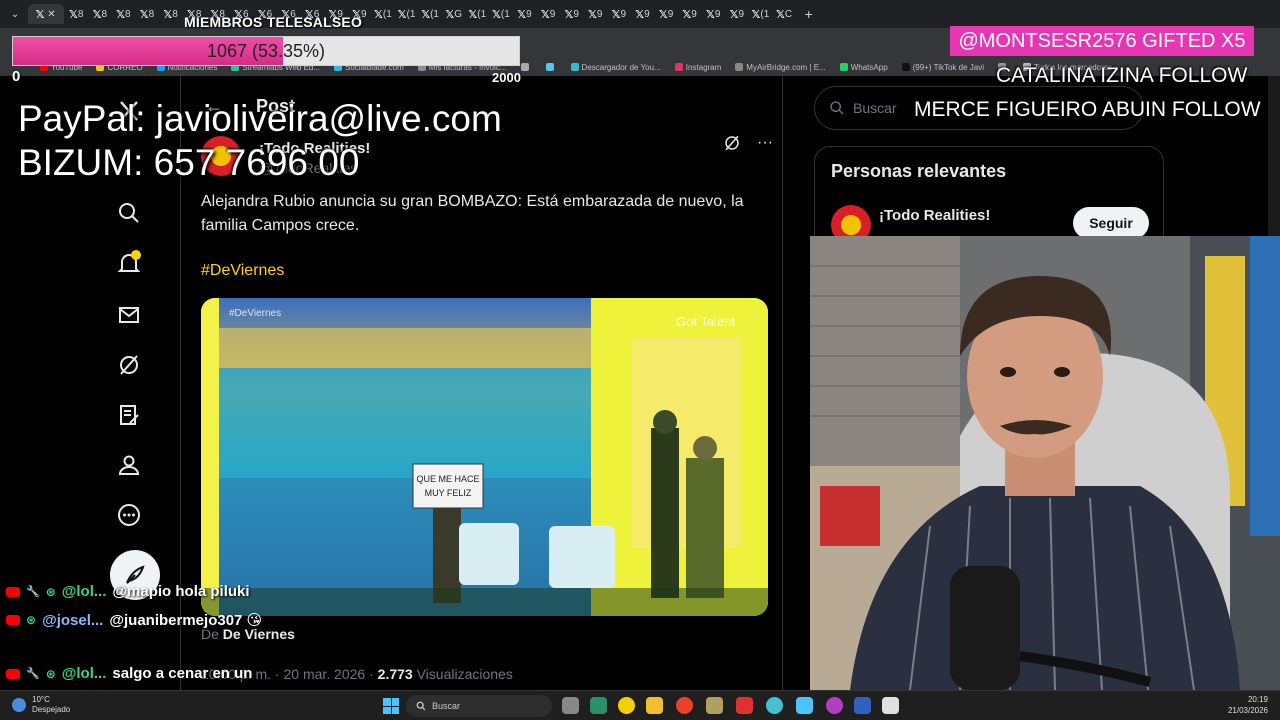 The image size is (1280, 720). I want to click on more-options-icon: ···, so click(765, 145).